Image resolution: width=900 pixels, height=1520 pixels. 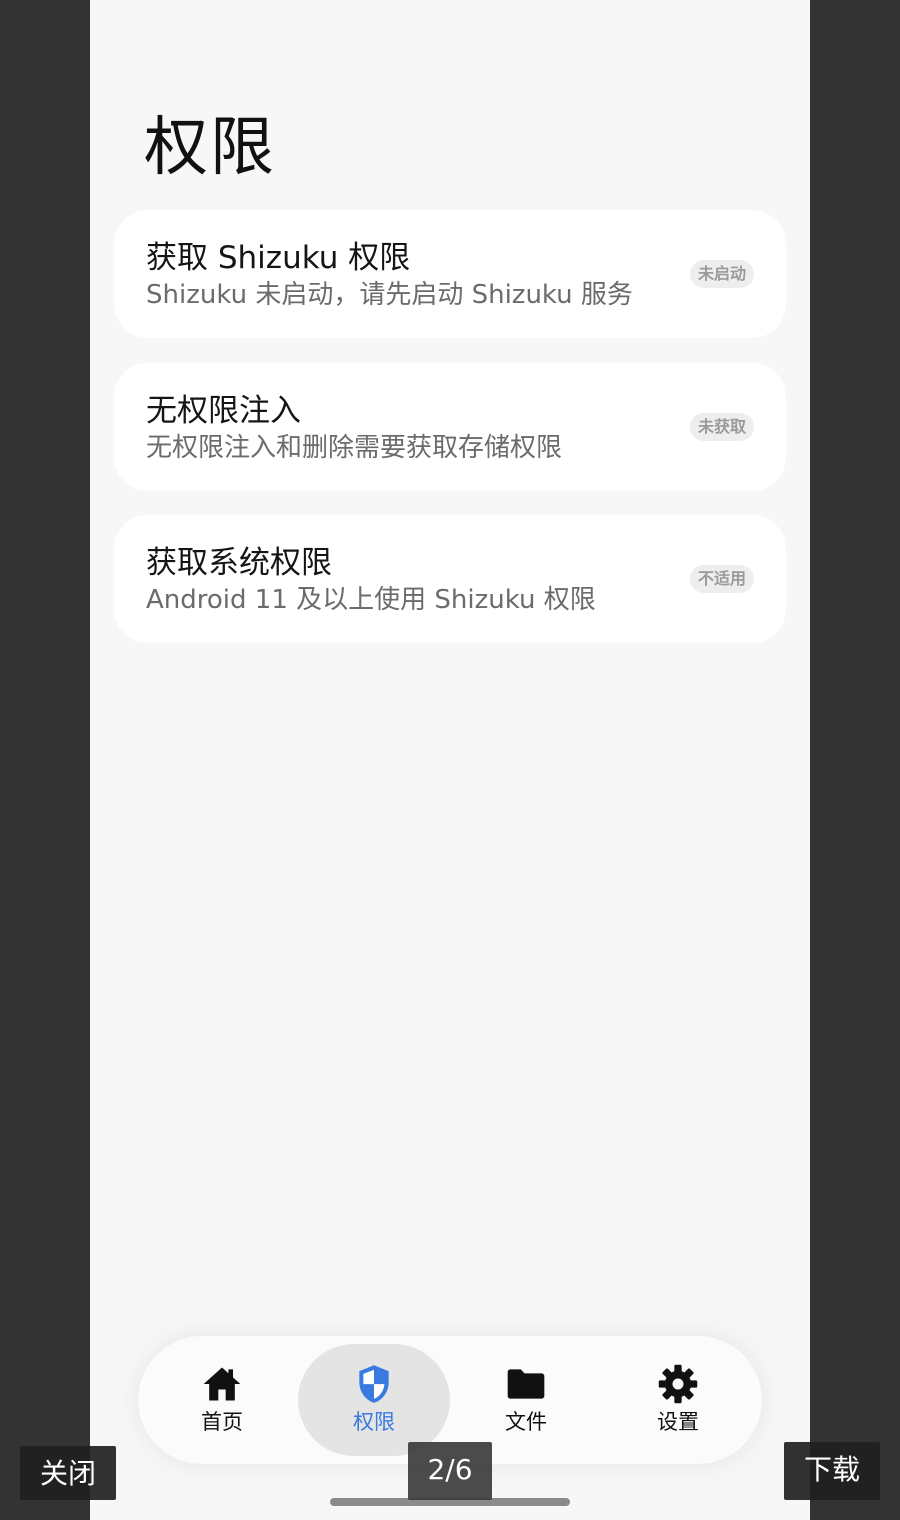 What do you see at coordinates (721, 579) in the screenshot?
I see `status-badge: 不适用` at bounding box center [721, 579].